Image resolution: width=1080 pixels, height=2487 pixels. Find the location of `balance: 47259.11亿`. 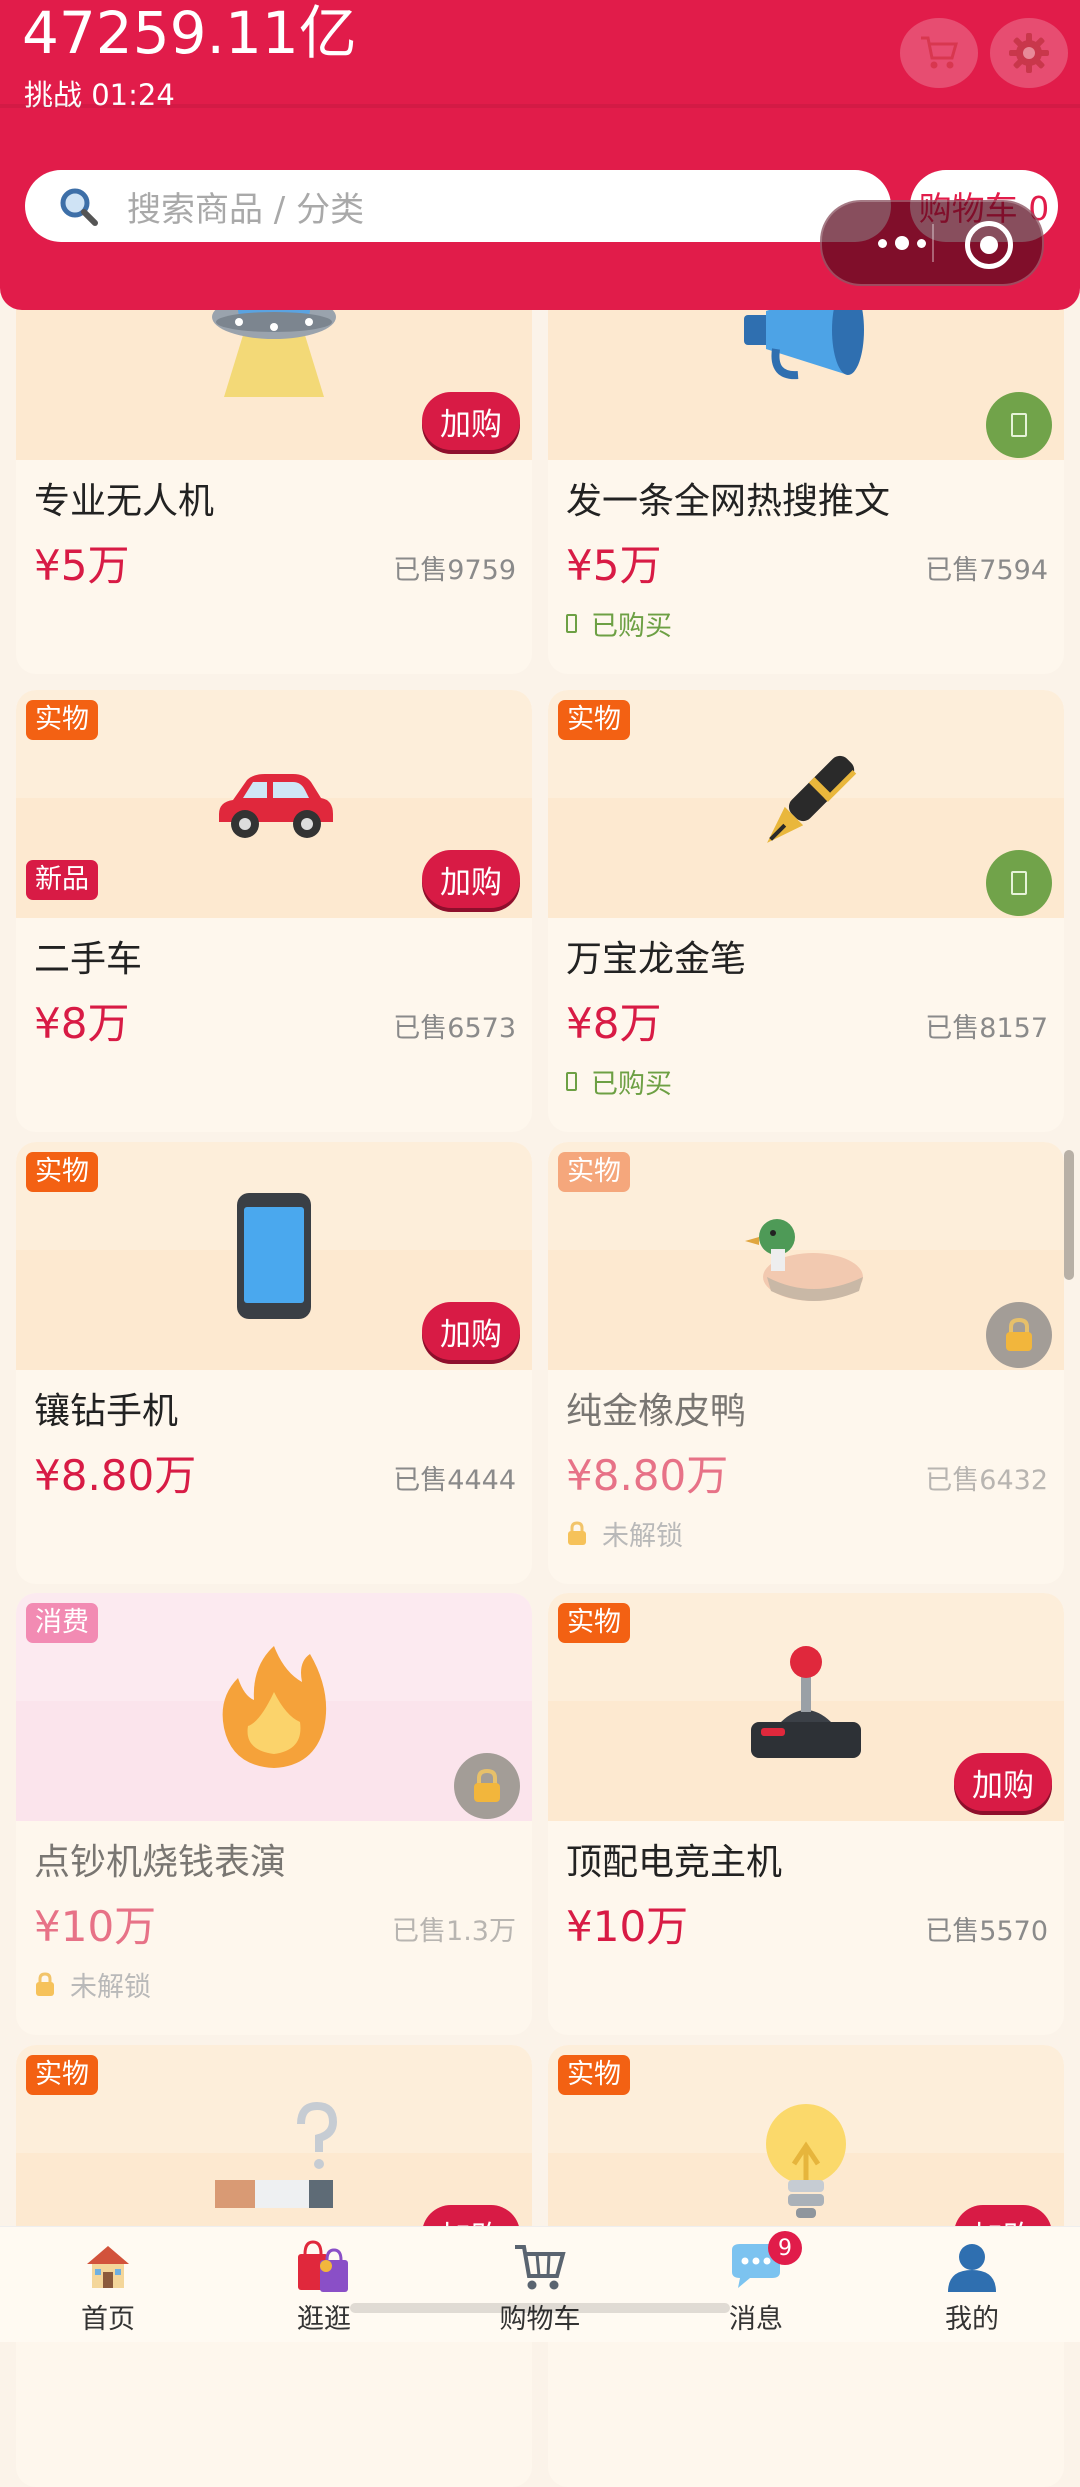

balance: 47259.11亿 is located at coordinates (189, 33).